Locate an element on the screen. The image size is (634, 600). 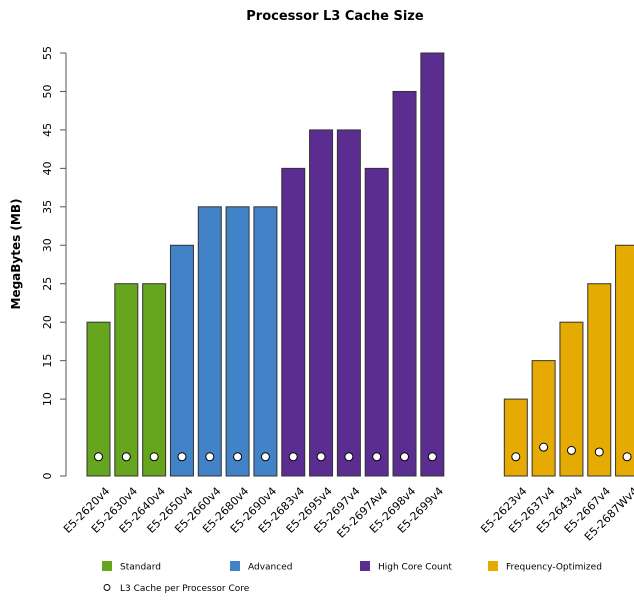
y-tick-label: 0 is located at coordinates (47, 476).